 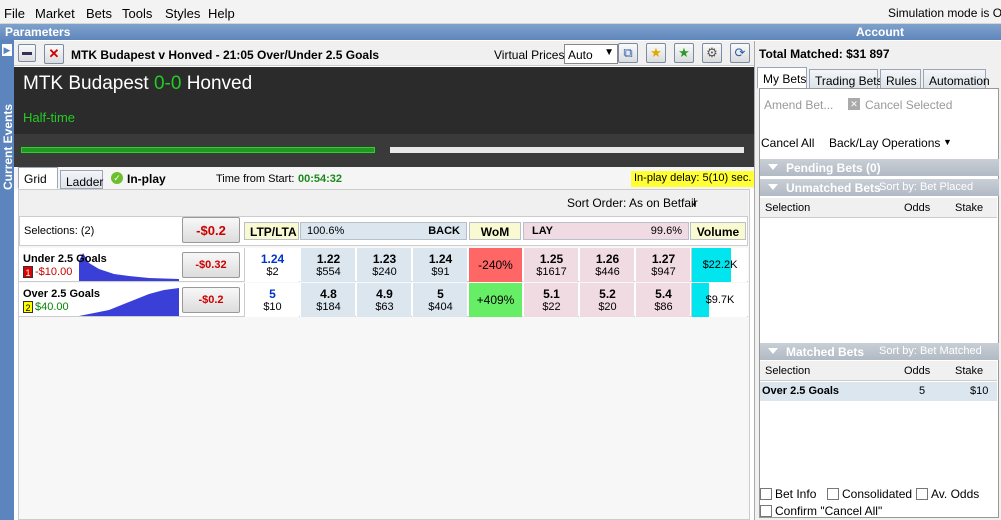 I want to click on back-price-cell: 4.8 $184, so click(x=327, y=300).